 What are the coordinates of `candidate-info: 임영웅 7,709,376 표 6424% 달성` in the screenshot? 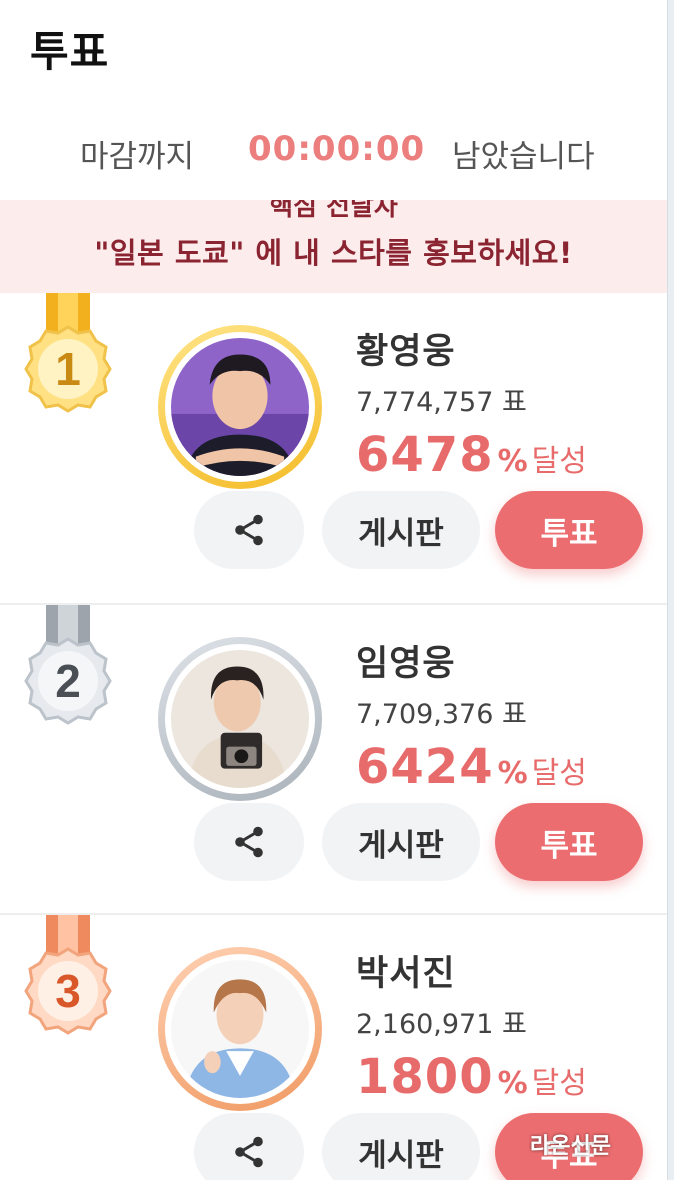 It's located at (471, 715).